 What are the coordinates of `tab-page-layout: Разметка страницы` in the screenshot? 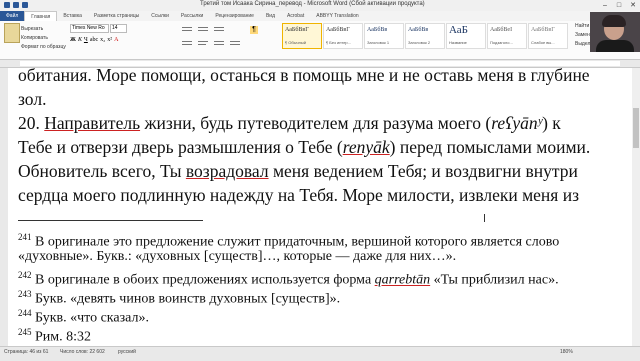 It's located at (116, 16).